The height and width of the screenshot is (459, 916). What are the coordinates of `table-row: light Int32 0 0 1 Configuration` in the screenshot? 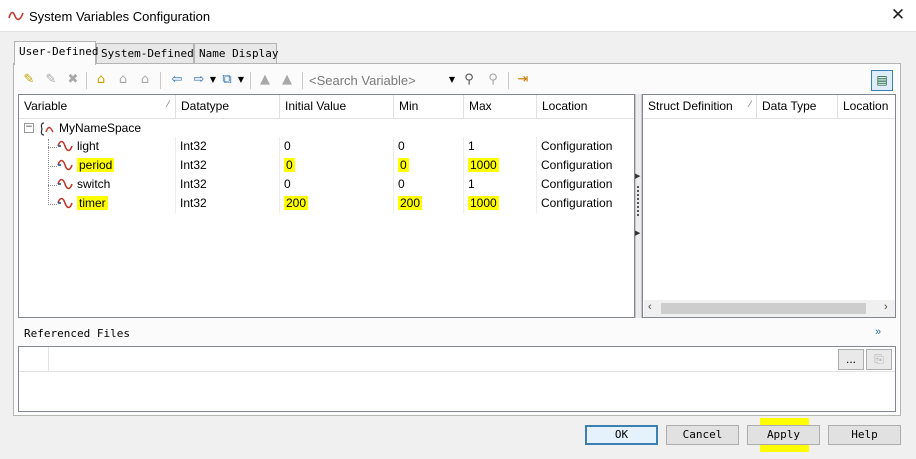 It's located at (326, 146).